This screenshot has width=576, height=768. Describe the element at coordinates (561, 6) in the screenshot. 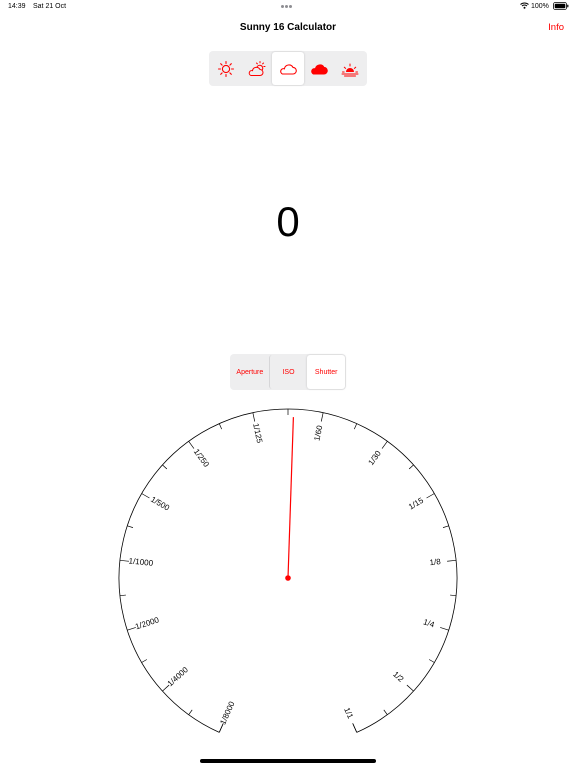

I see `battery-icon` at that location.